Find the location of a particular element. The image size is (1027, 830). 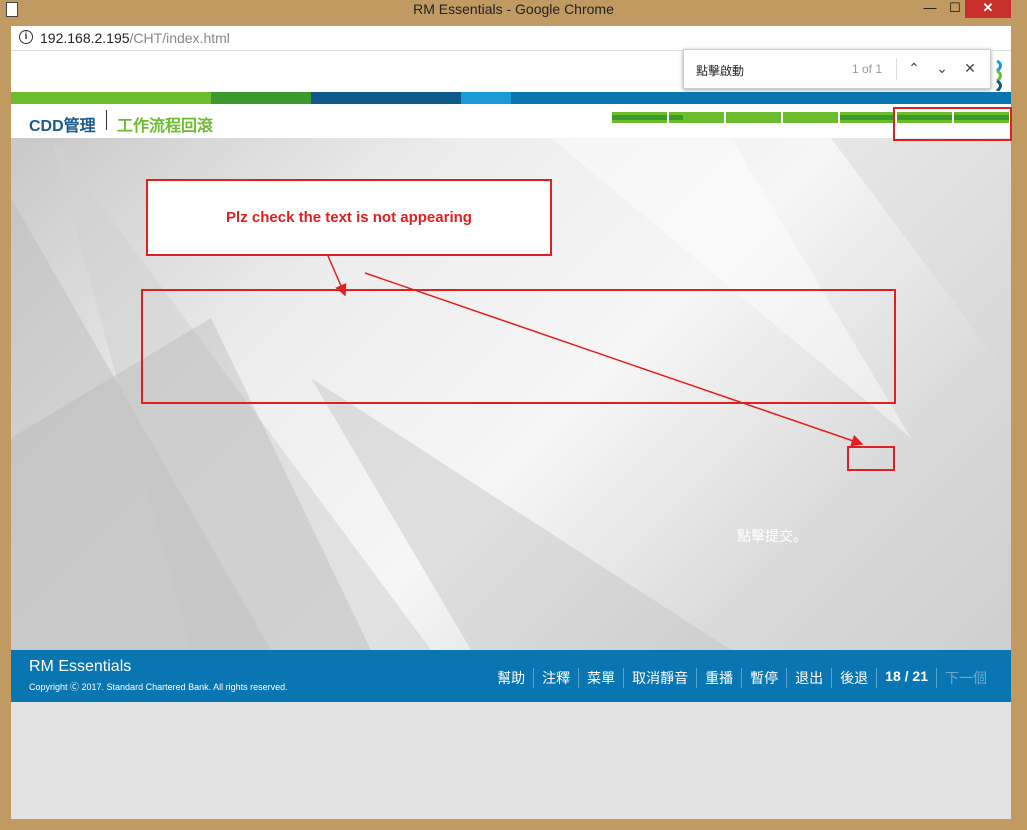

annotation-button-area is located at coordinates (871, 458).